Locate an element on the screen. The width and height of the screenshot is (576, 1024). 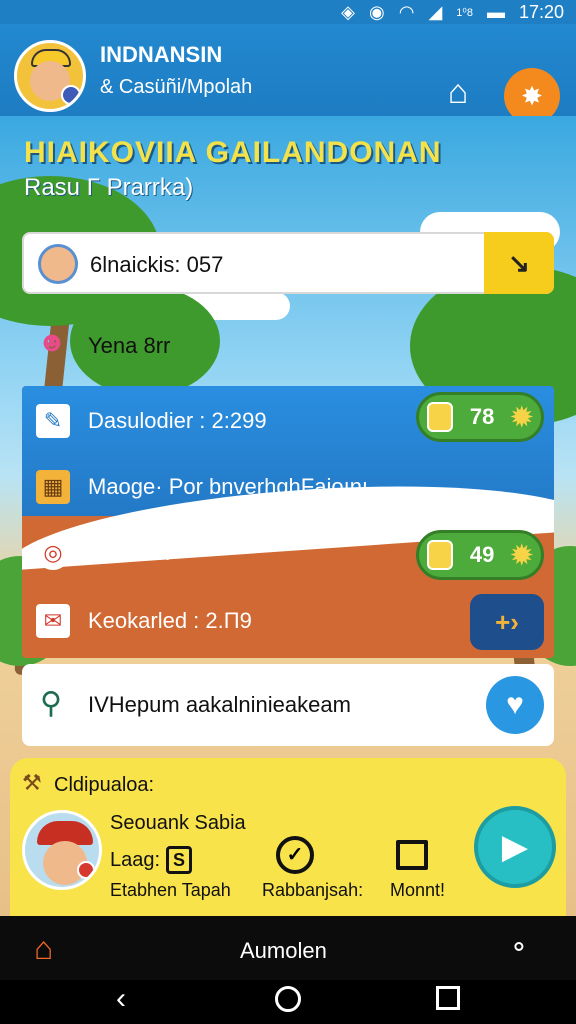
check-badge-icon: ✓ is located at coordinates (295, 855).